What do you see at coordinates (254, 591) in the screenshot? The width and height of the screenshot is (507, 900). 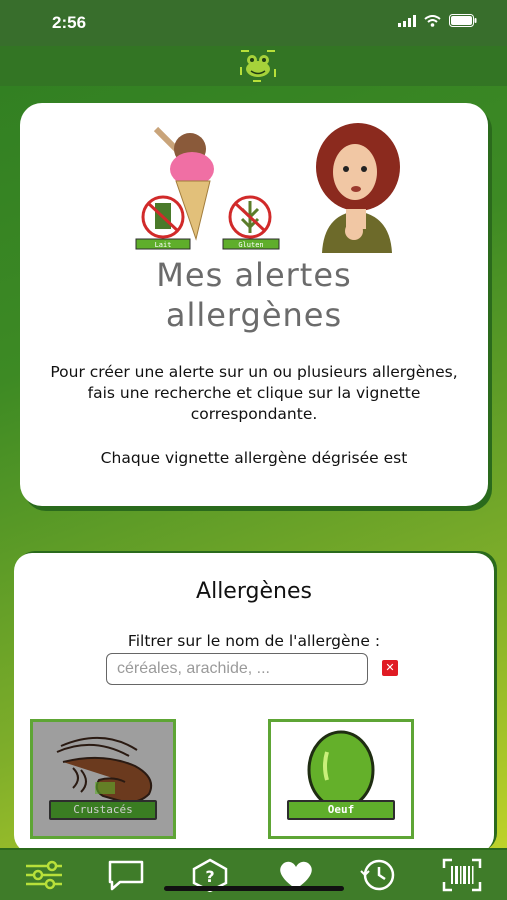 I see `allergens-title: Allergènes` at bounding box center [254, 591].